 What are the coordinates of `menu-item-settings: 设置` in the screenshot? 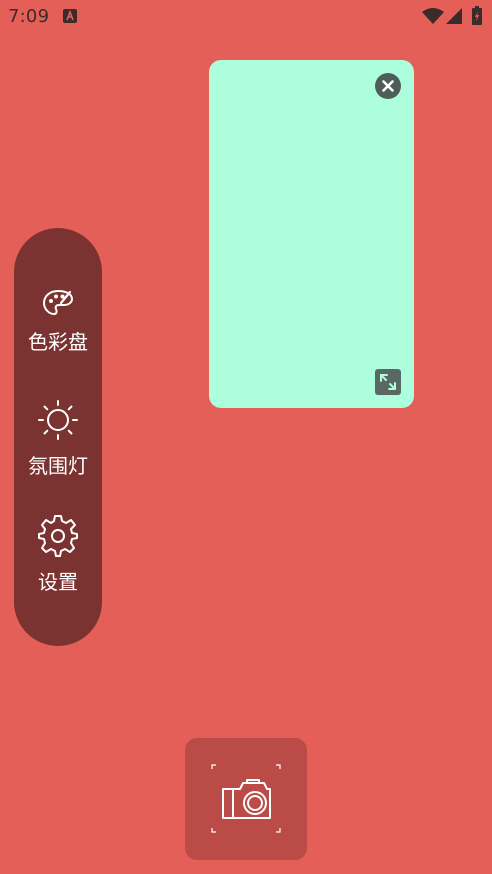 It's located at (58, 554).